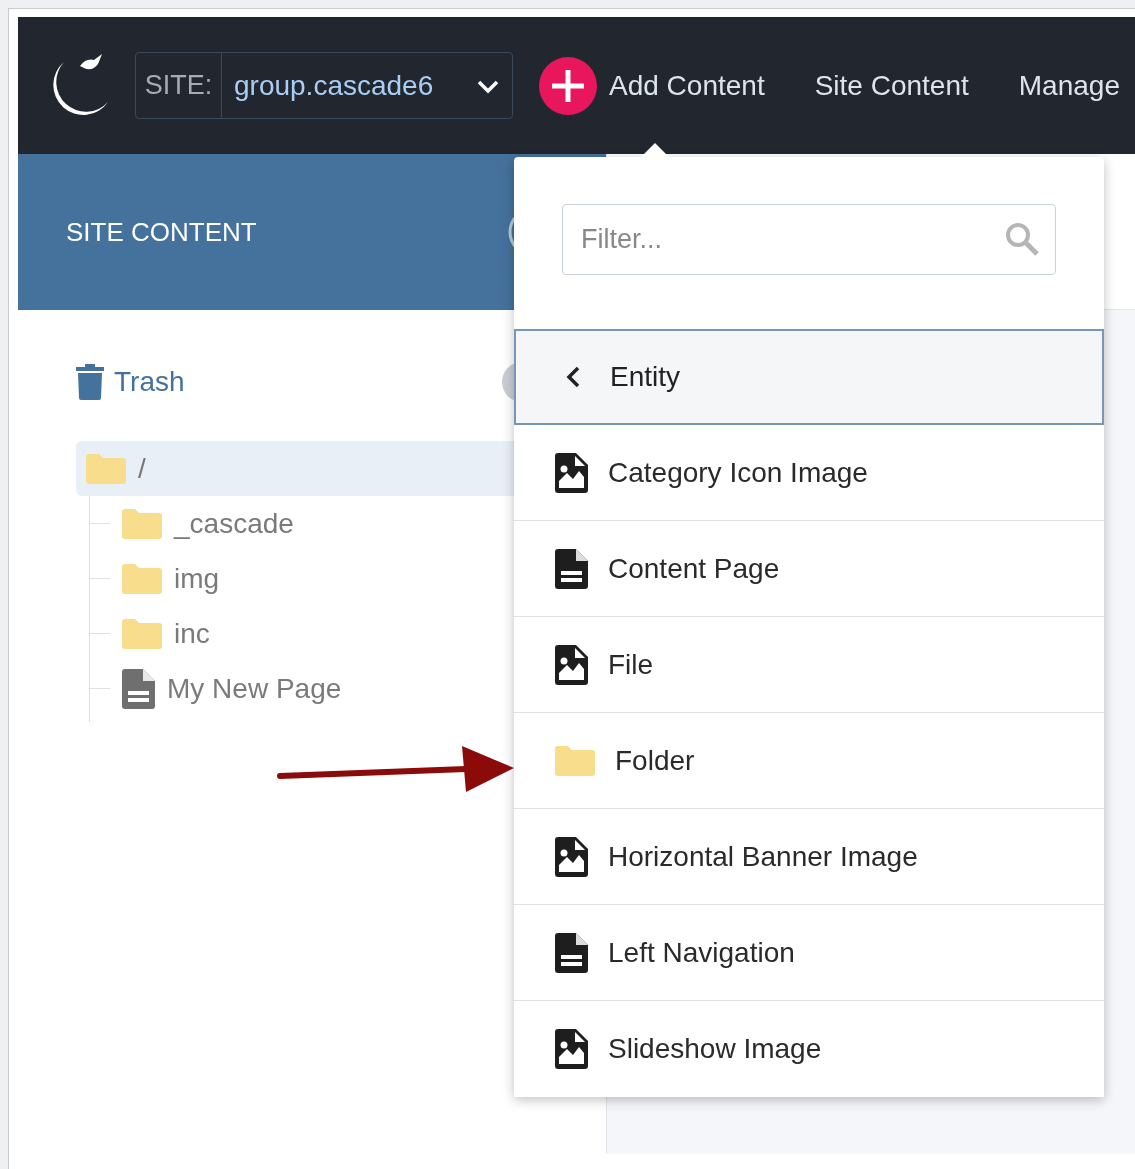 Image resolution: width=1135 pixels, height=1169 pixels. Describe the element at coordinates (809, 1049) in the screenshot. I see `menu-item: Slideshow Image` at that location.